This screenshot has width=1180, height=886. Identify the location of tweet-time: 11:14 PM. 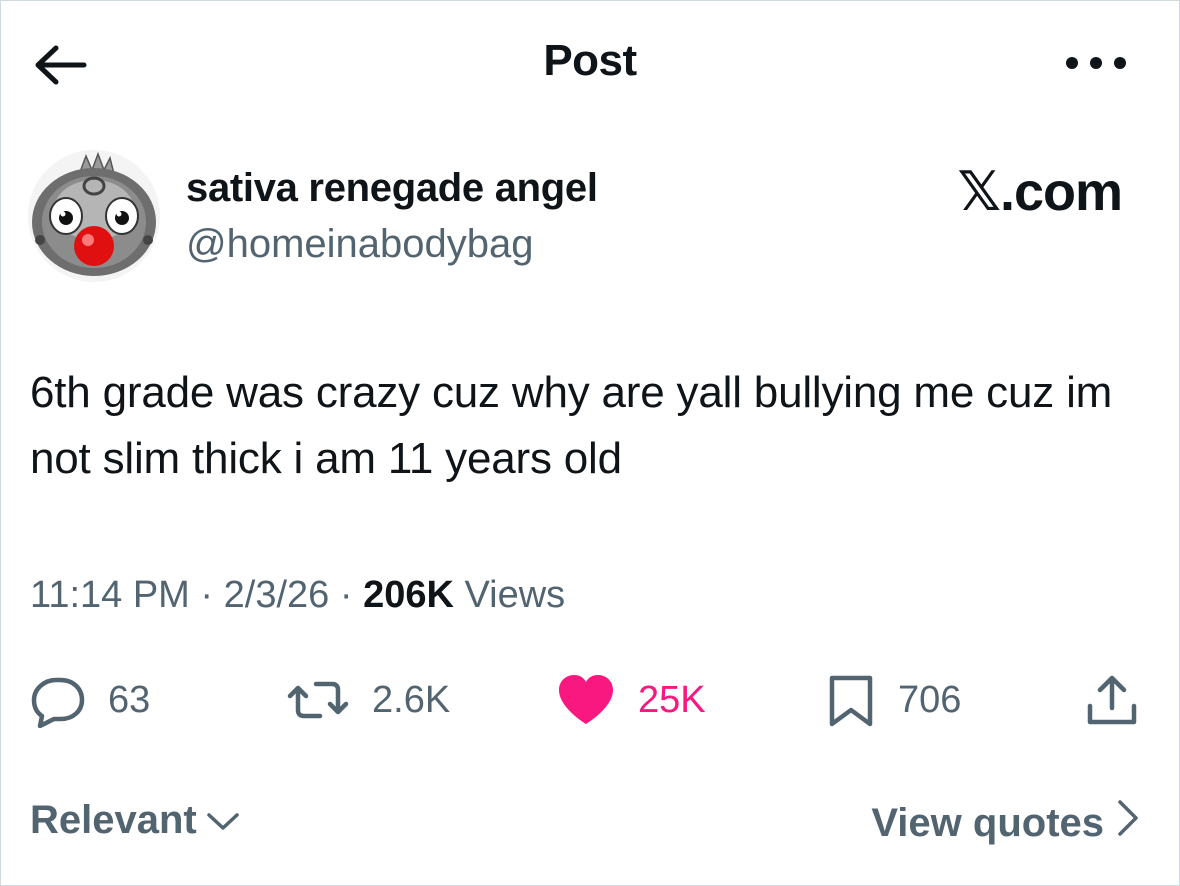
(110, 595).